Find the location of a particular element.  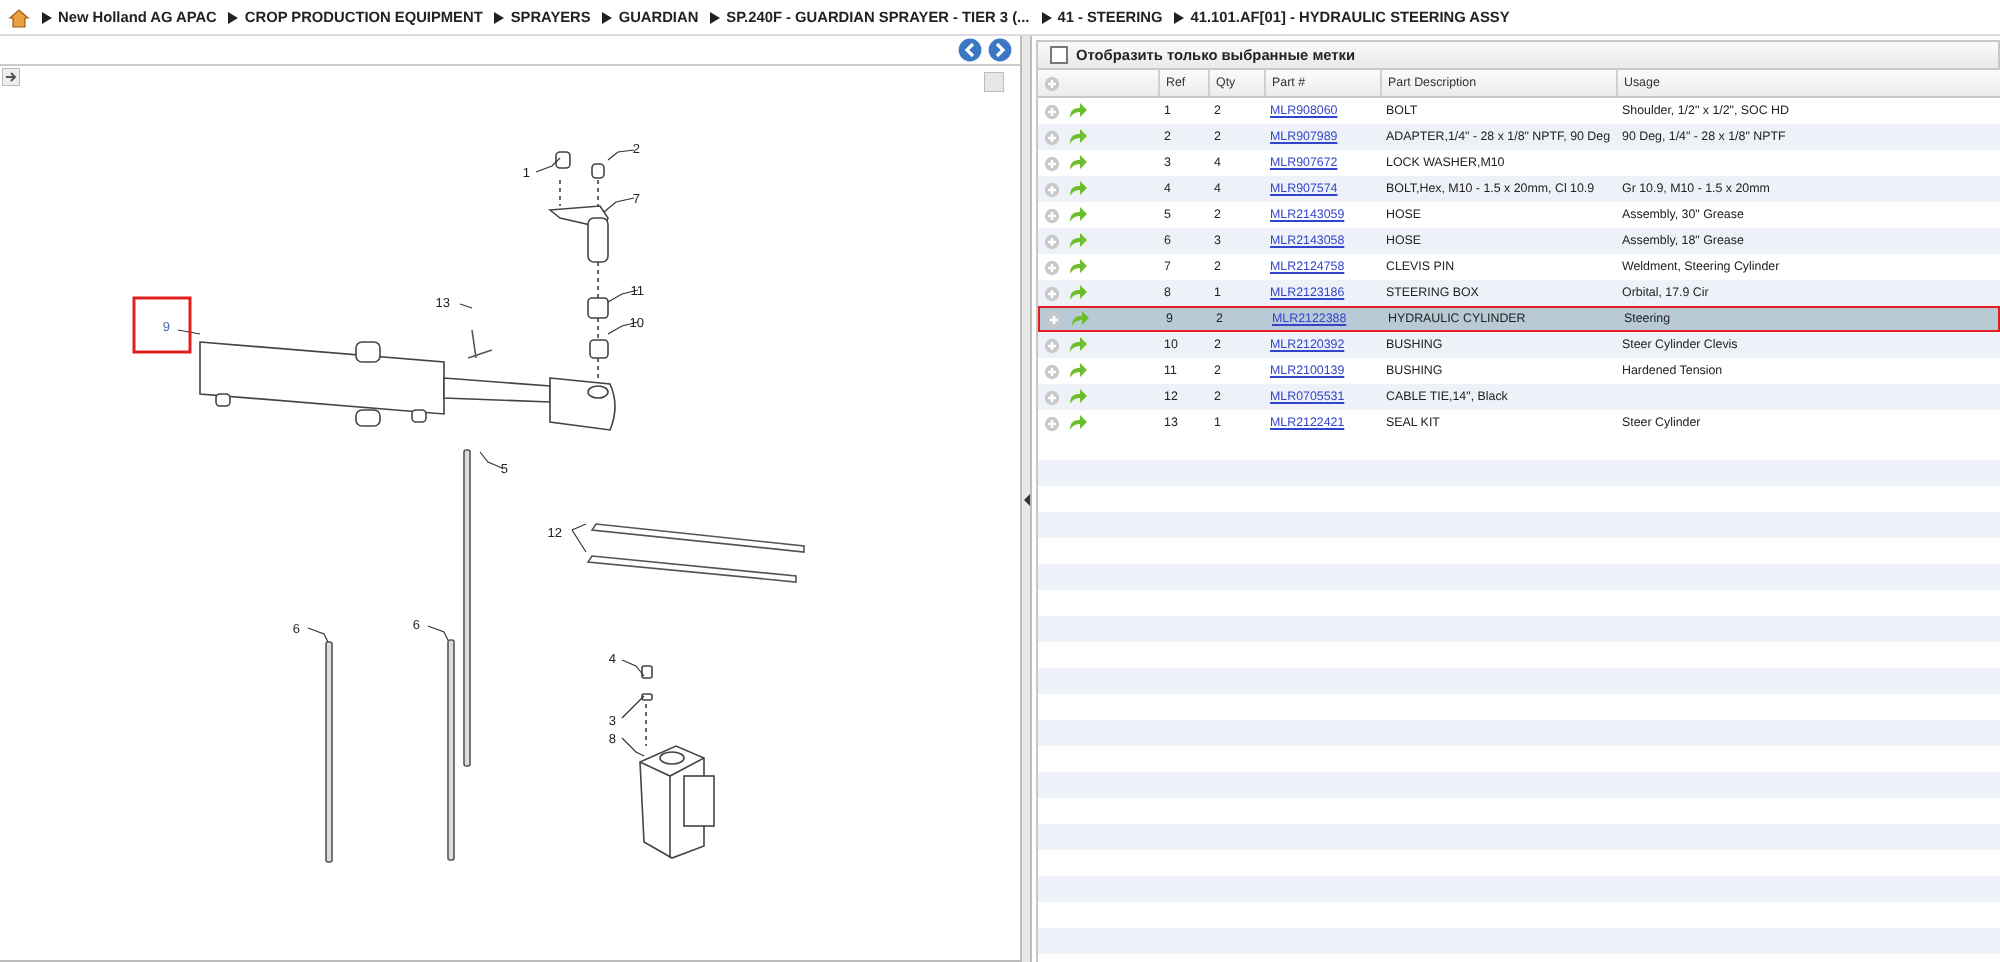

home-icon is located at coordinates (19, 17).